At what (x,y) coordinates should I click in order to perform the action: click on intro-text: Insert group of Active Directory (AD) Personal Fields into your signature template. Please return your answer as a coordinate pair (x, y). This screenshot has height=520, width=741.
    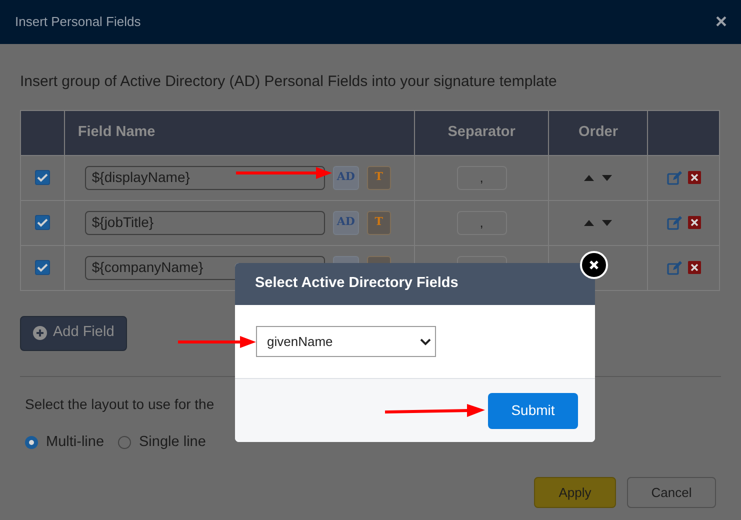
    Looking at the image, I should click on (289, 82).